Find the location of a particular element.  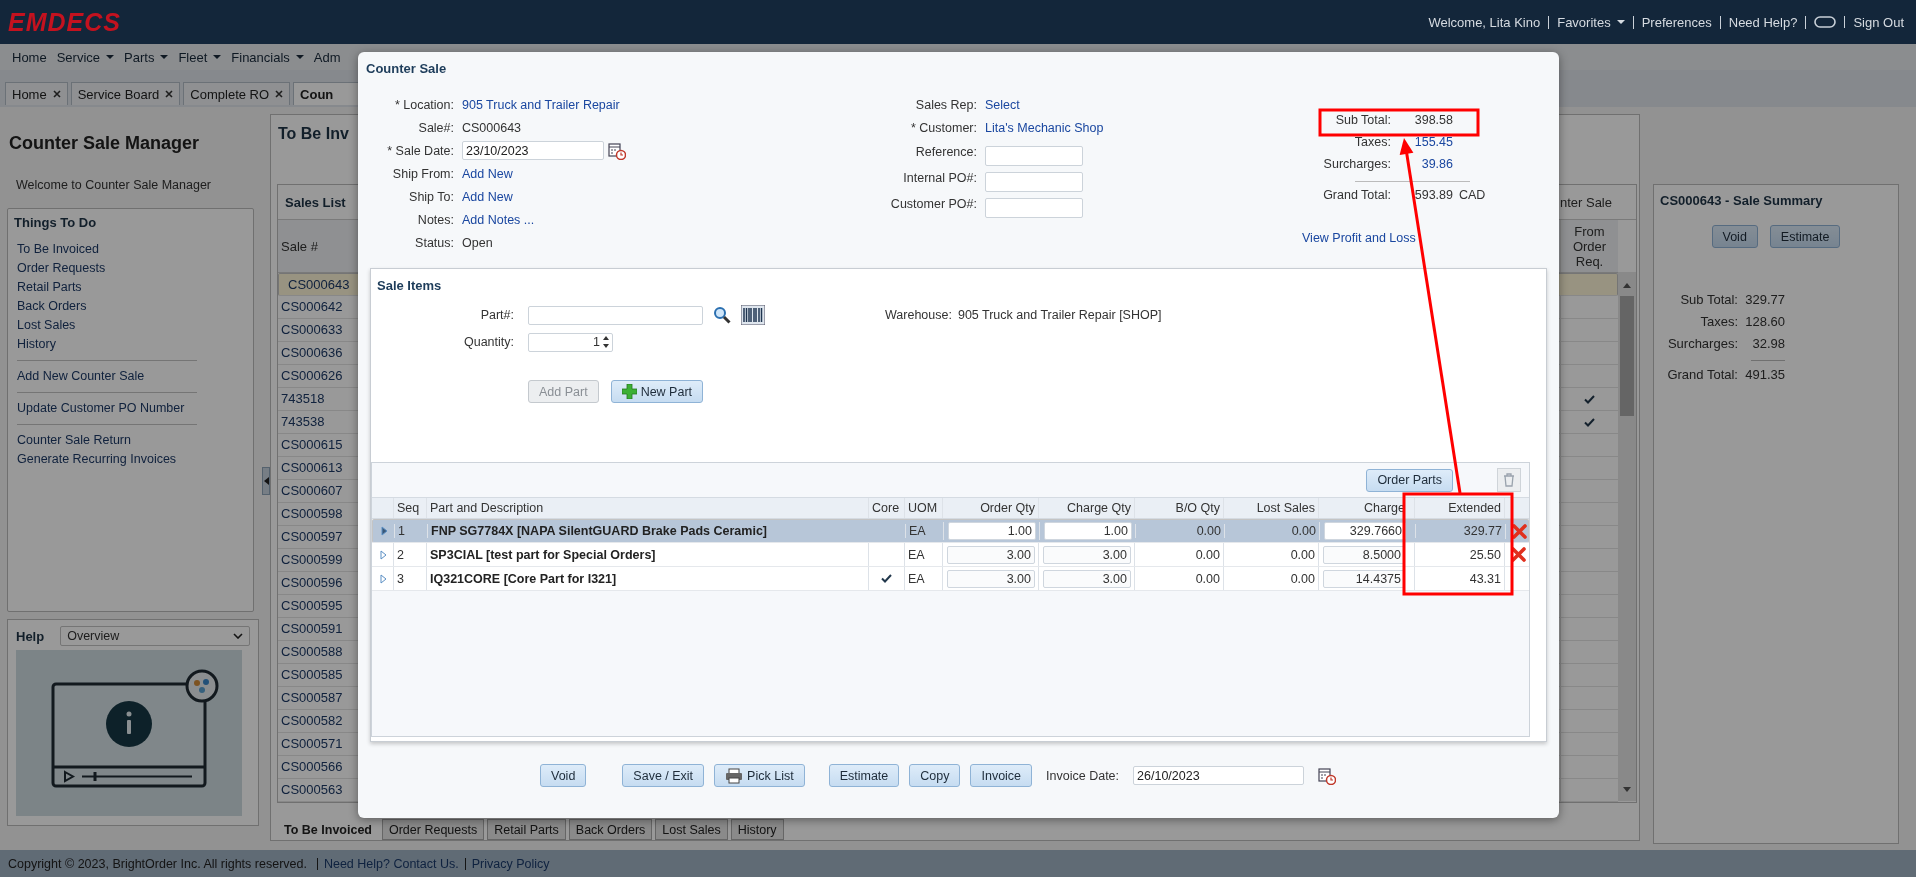

field-label: Warehouse: is located at coordinates (919, 315).